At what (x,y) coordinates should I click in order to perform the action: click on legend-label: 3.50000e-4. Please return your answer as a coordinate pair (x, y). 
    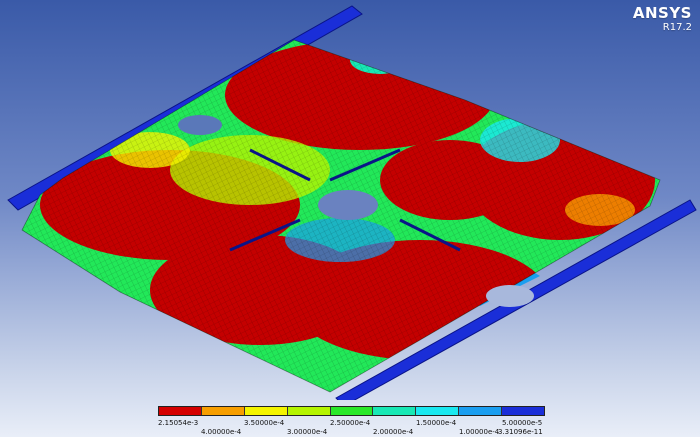
    Looking at the image, I should click on (264, 423).